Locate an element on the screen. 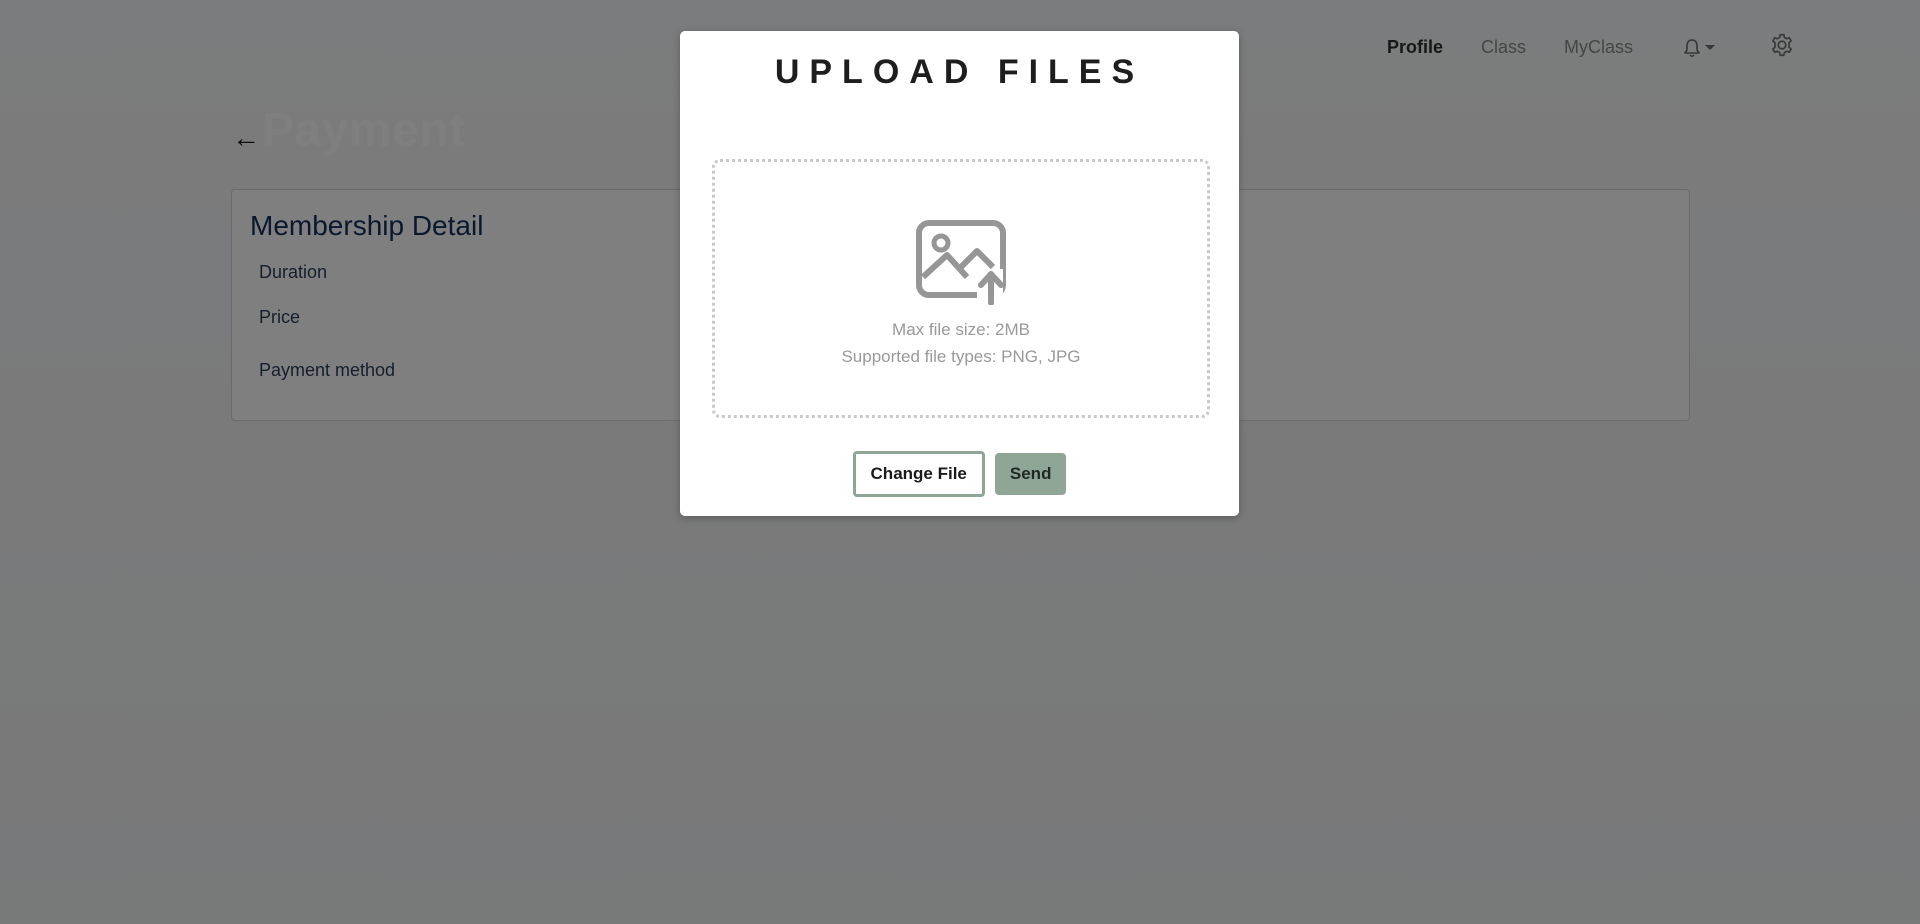 This screenshot has width=1920, height=924. send-button: Send is located at coordinates (1030, 474).